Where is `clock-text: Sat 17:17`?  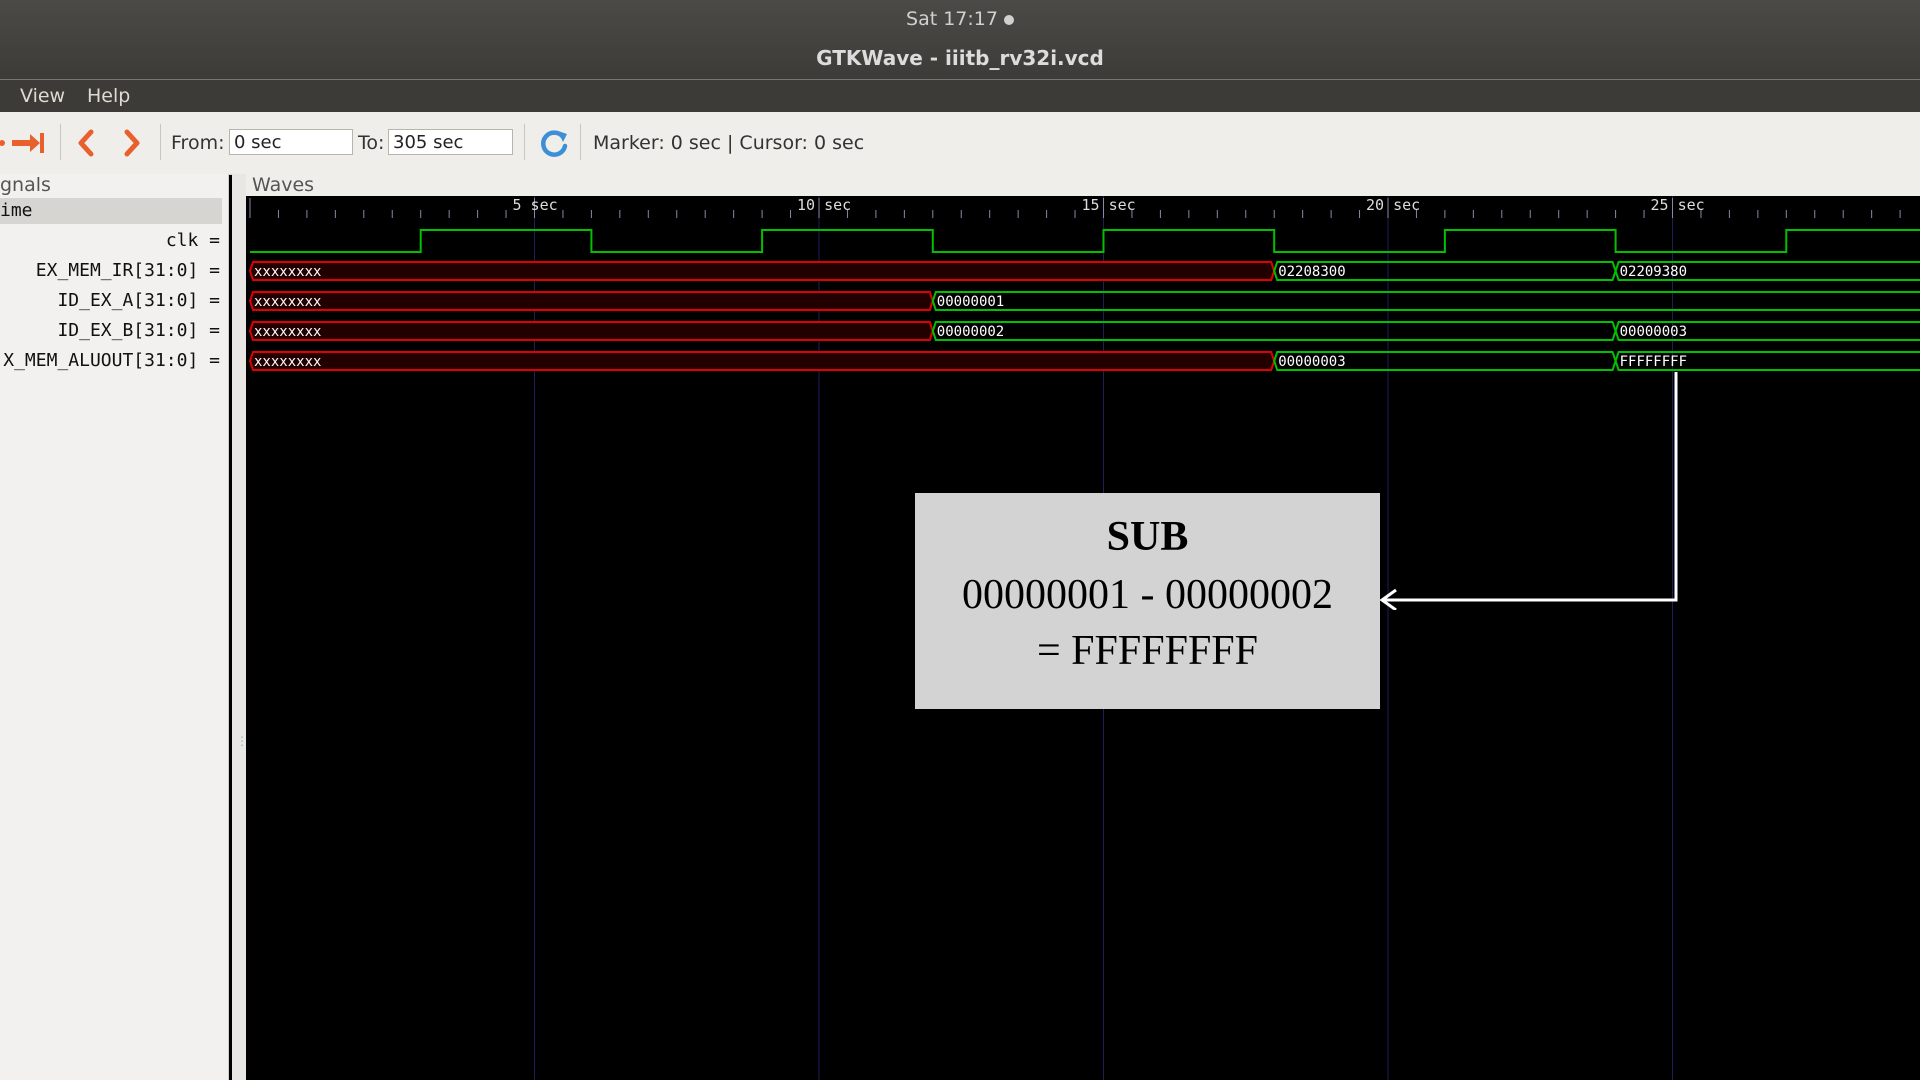
clock-text: Sat 17:17 is located at coordinates (952, 19).